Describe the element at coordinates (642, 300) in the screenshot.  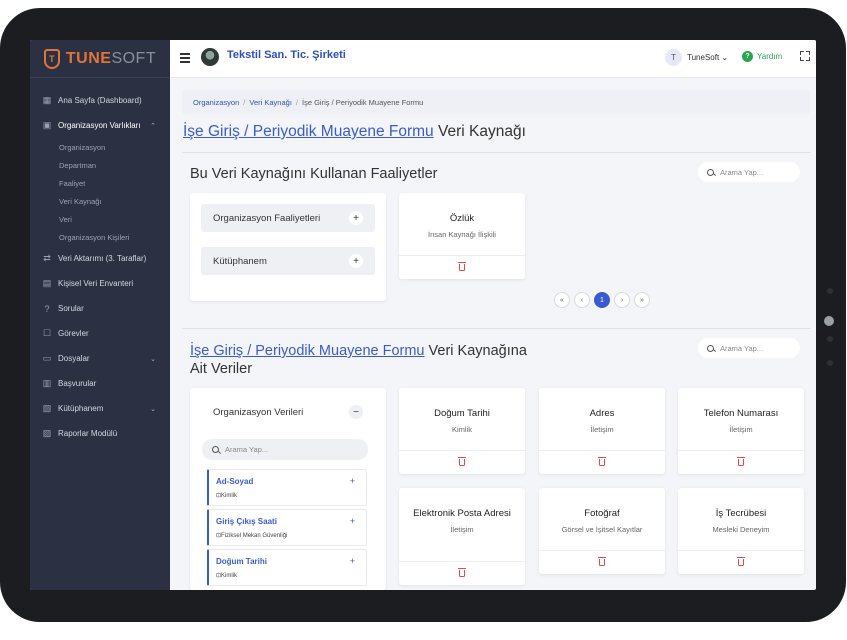
I see `pager-last: »` at that location.